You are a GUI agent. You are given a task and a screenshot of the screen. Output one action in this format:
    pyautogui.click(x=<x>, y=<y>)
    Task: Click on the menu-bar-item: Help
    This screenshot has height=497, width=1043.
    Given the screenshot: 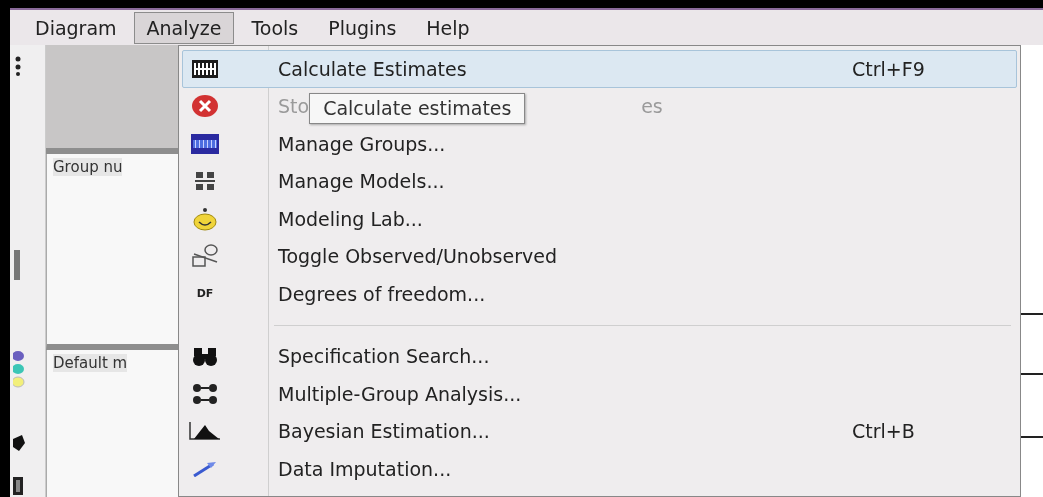 What is the action you would take?
    pyautogui.click(x=448, y=27)
    